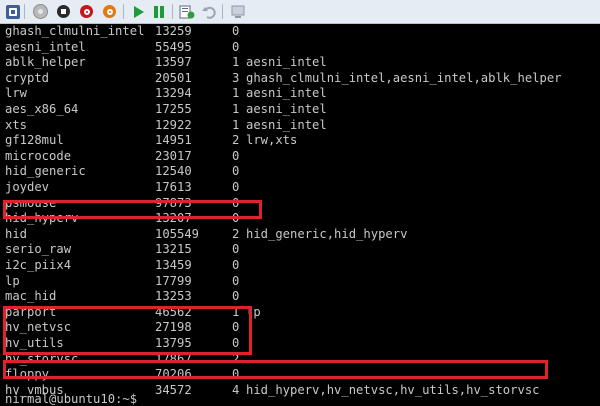 Image resolution: width=600 pixels, height=406 pixels. What do you see at coordinates (275, 369) in the screenshot?
I see `highlight-box-hv-vmbus` at bounding box center [275, 369].